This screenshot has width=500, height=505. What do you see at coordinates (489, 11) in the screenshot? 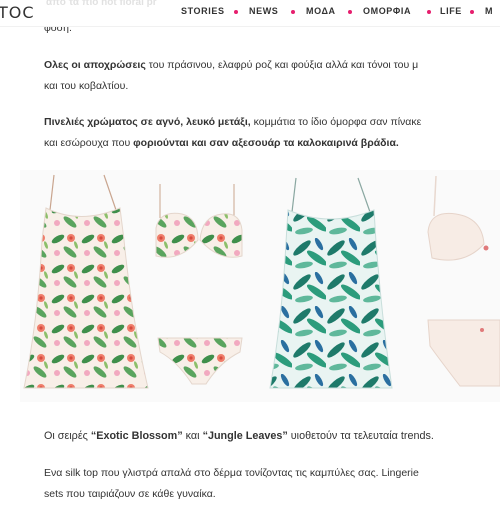
I see `nav-item-more: Μ` at bounding box center [489, 11].